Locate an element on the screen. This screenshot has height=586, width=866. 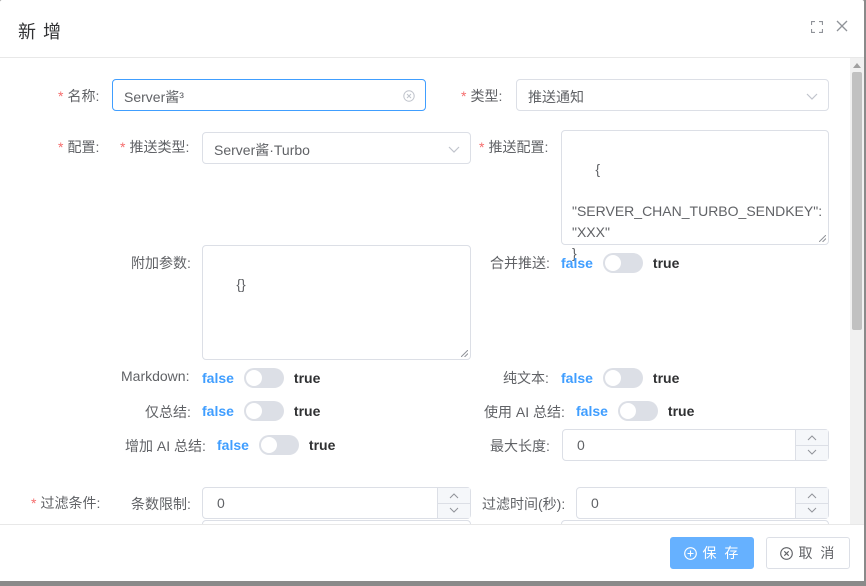
extra-params-textarea: {} is located at coordinates (336, 302).